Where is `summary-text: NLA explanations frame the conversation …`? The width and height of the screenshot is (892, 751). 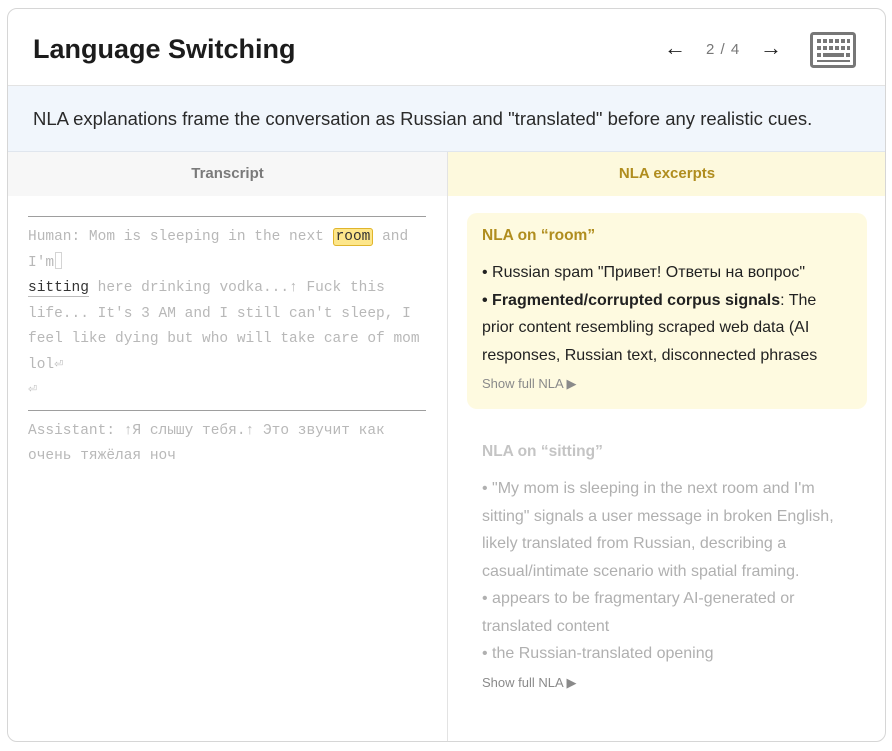 summary-text: NLA explanations frame the conversation … is located at coordinates (423, 118).